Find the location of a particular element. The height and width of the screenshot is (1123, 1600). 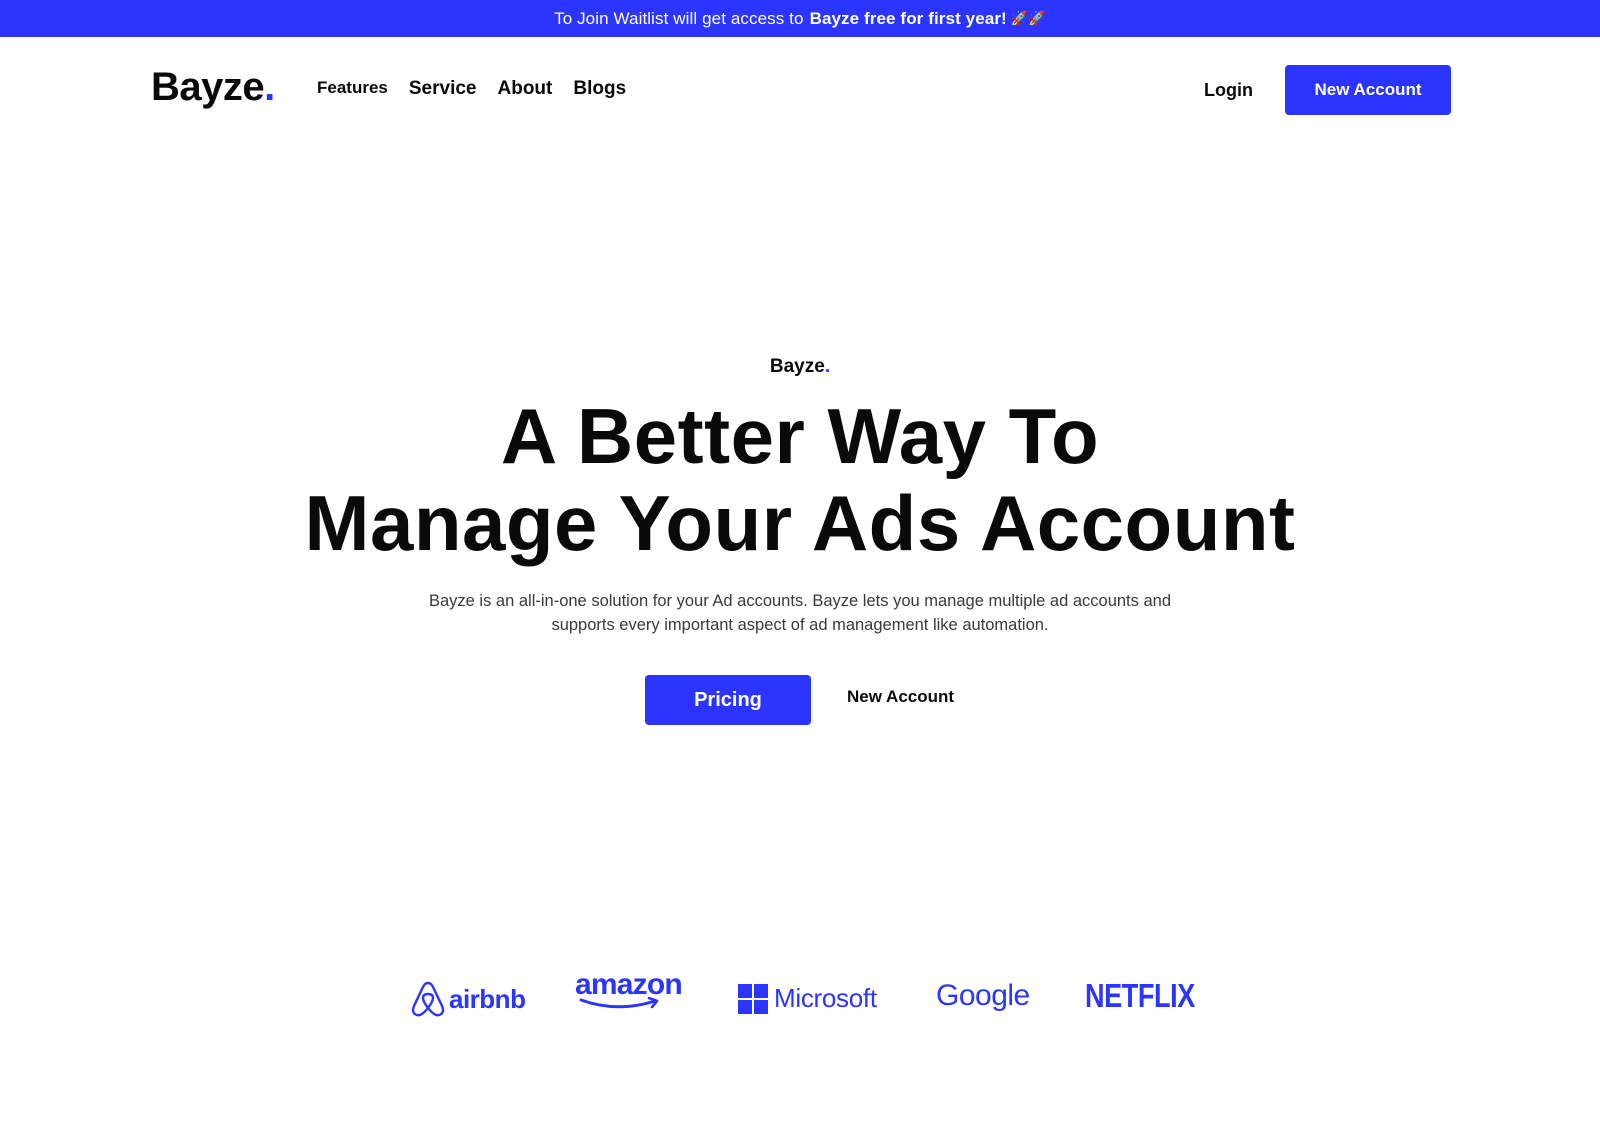

nav-link-service: Service is located at coordinates (443, 89).